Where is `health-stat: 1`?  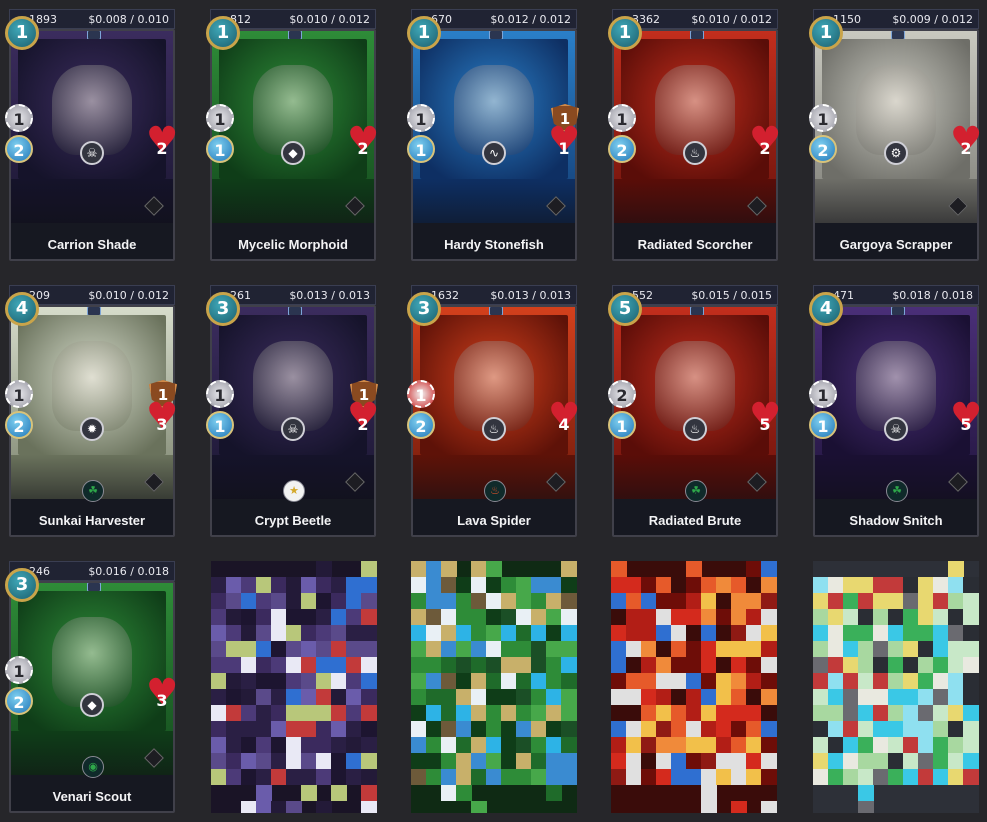
health-stat: 1 is located at coordinates (564, 145).